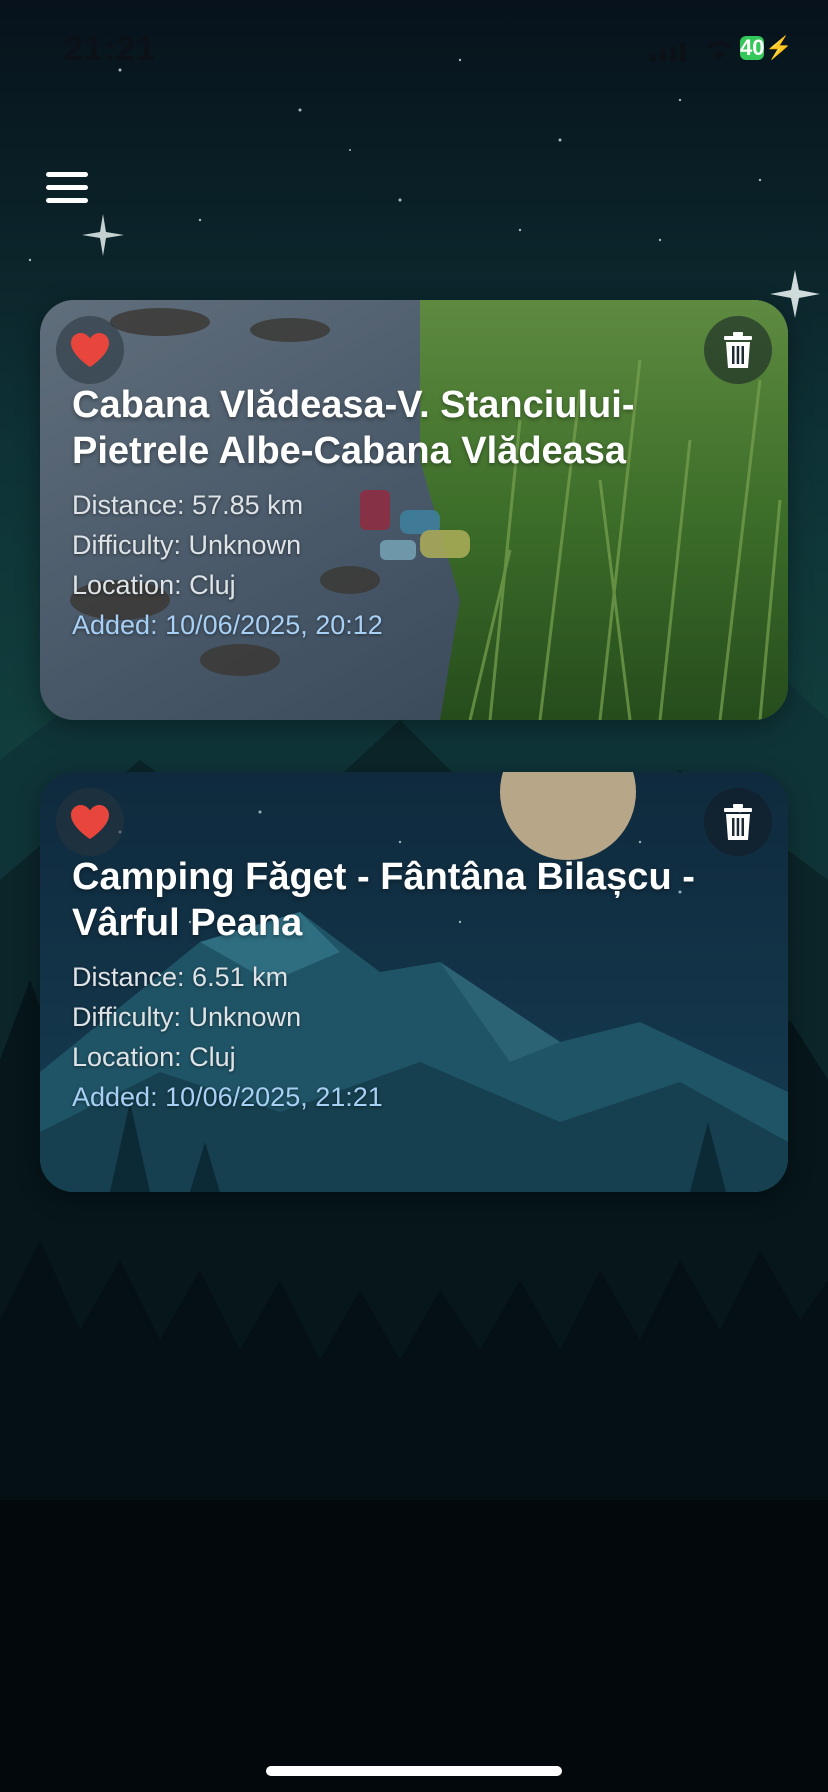  What do you see at coordinates (414, 1771) in the screenshot?
I see `home-indicator` at bounding box center [414, 1771].